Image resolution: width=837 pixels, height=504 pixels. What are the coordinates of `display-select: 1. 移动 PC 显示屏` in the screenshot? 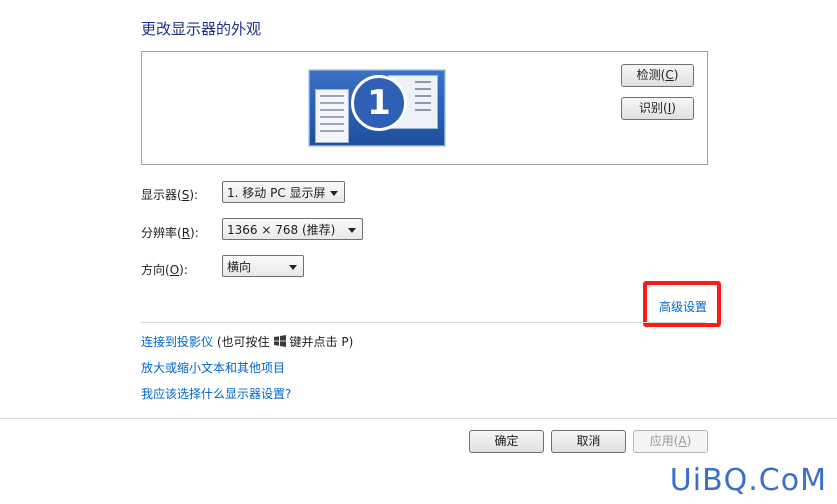 It's located at (283, 192).